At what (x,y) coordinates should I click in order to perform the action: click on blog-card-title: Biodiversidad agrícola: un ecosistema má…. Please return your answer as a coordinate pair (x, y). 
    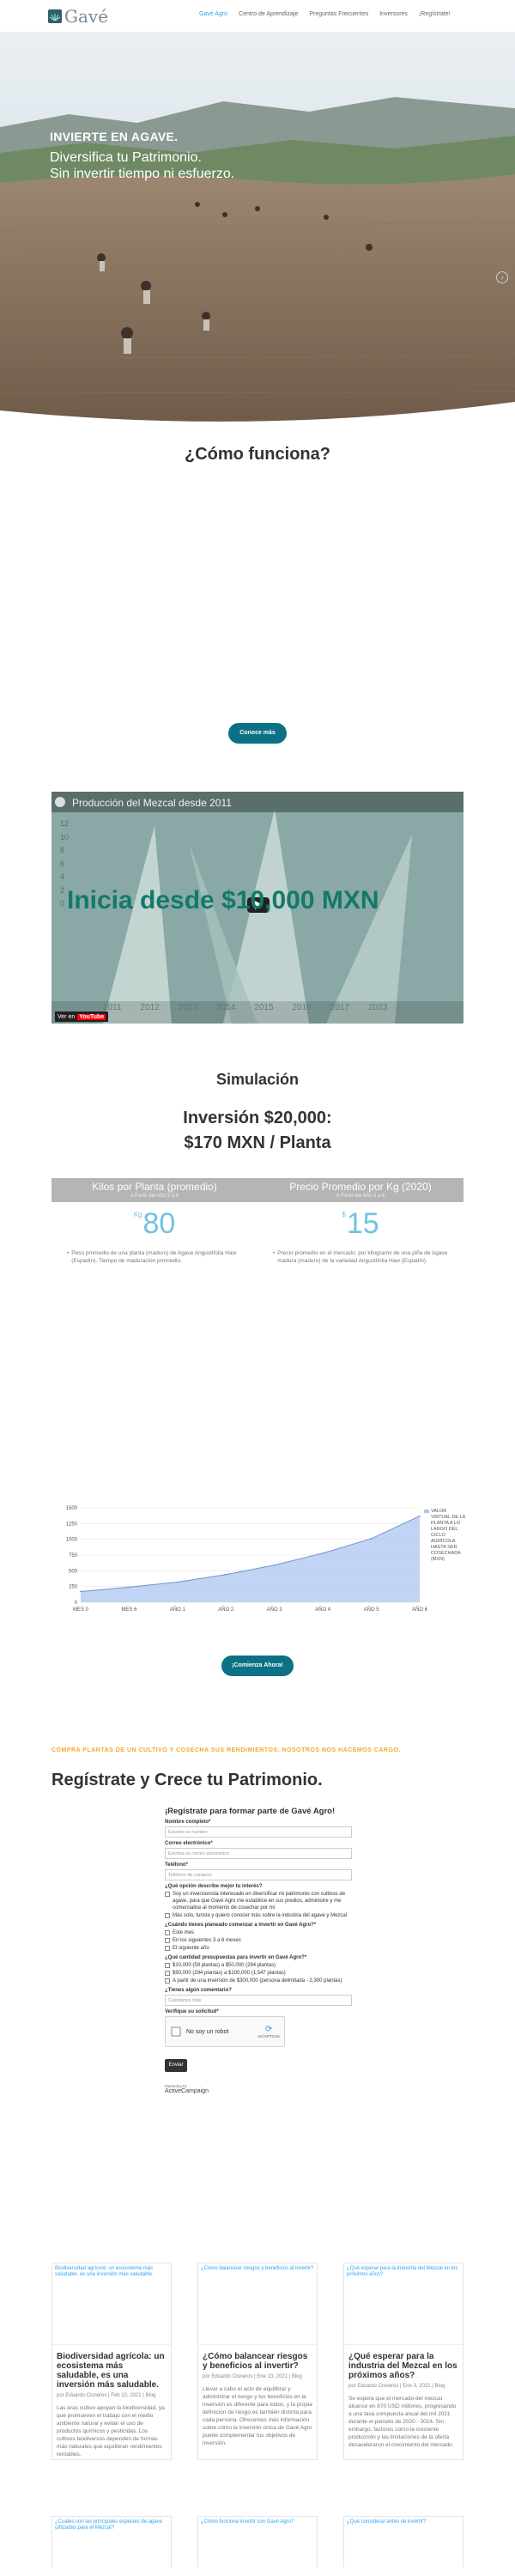
    Looking at the image, I should click on (111, 2368).